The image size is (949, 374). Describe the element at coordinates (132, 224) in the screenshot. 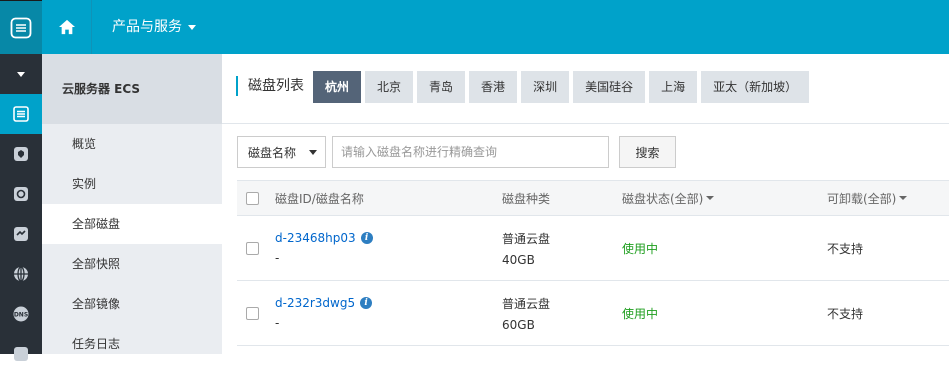

I see `sidebar-item-all-disks: 全部磁盘` at that location.